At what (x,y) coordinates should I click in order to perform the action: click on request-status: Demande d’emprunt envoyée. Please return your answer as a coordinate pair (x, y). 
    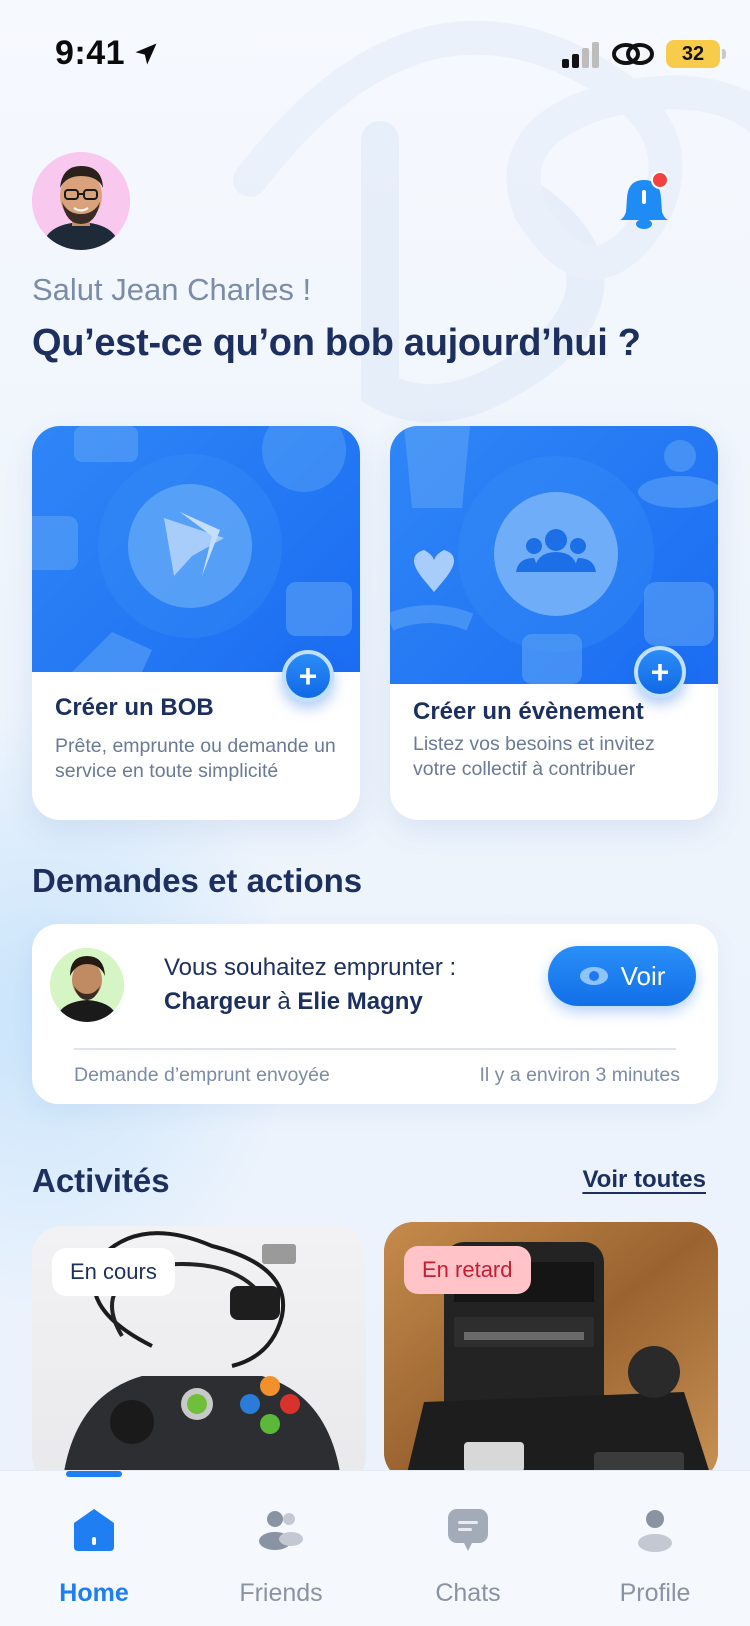
    Looking at the image, I should click on (202, 1075).